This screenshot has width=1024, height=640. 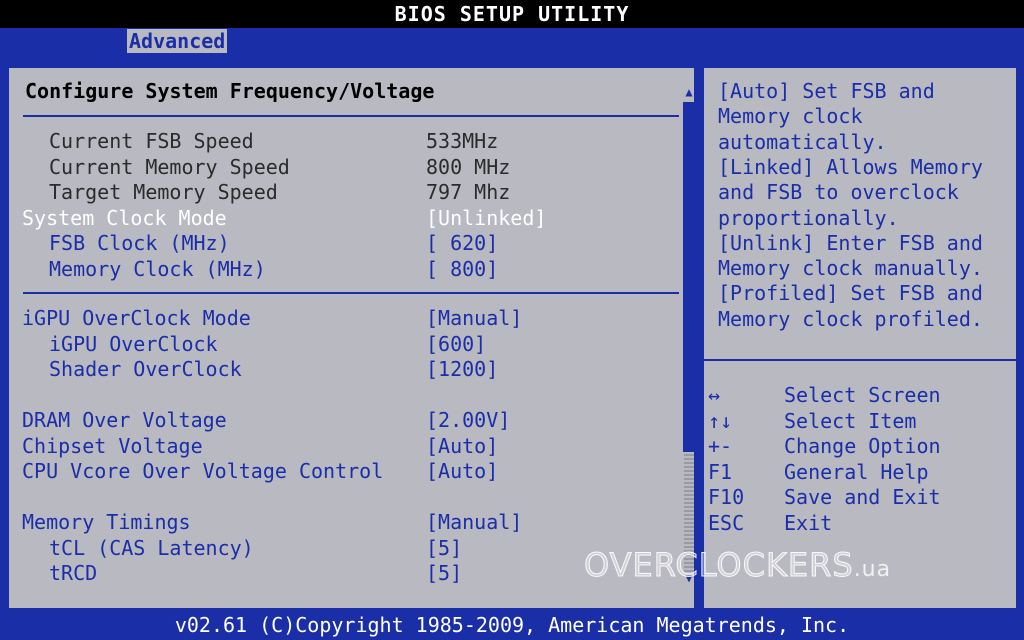 What do you see at coordinates (512, 14) in the screenshot?
I see `window-title: BIOS SETUP UTILITY` at bounding box center [512, 14].